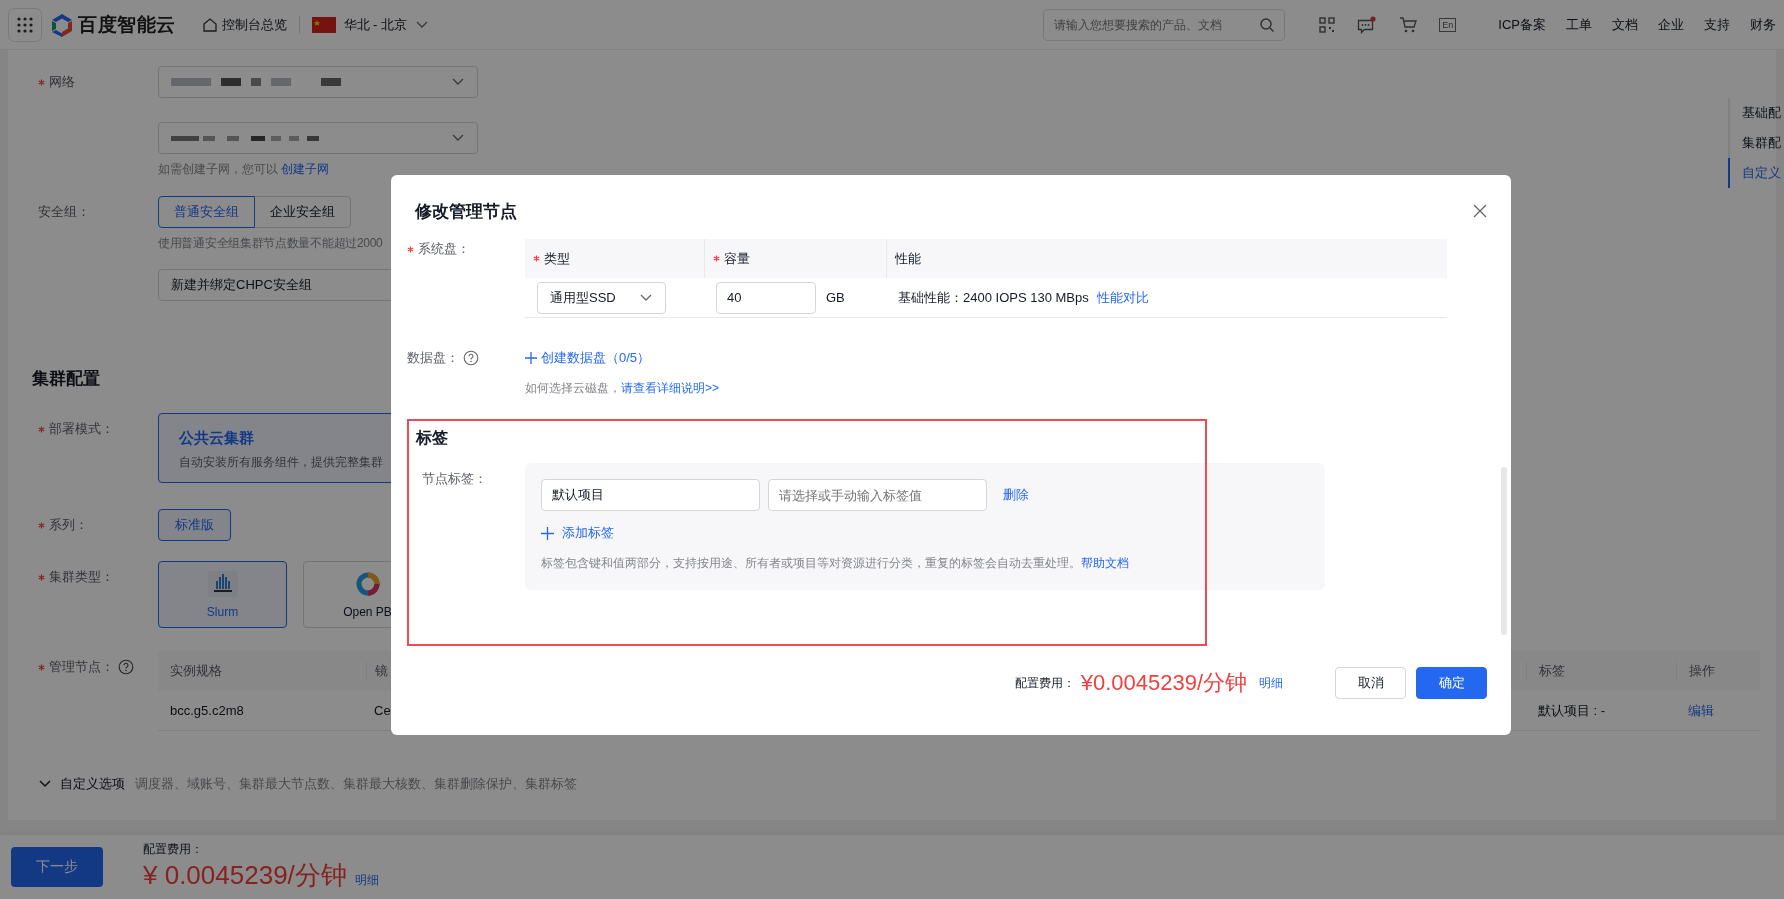  What do you see at coordinates (925, 533) in the screenshot?
I see `add-tag-link: 添加标签` at bounding box center [925, 533].